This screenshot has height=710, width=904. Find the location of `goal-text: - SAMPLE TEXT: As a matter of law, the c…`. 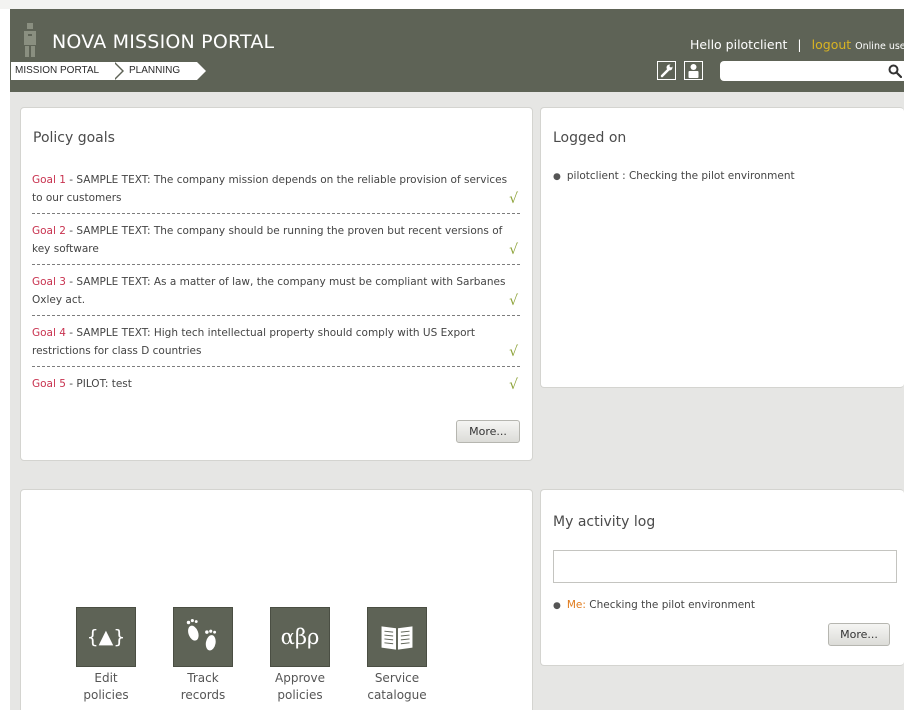

goal-text: - SAMPLE TEXT: As a matter of law, the c… is located at coordinates (269, 291).